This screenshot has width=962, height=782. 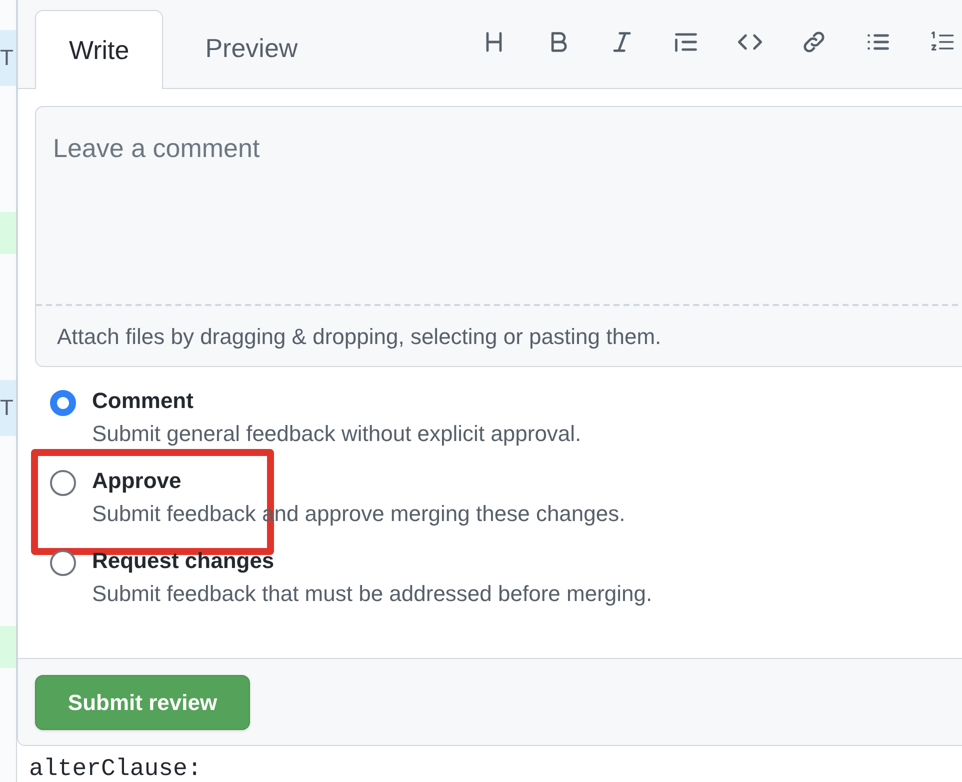 What do you see at coordinates (359, 336) in the screenshot?
I see `attach-hint: Attach files by dragging & dropping, selecting or pasting them.` at bounding box center [359, 336].